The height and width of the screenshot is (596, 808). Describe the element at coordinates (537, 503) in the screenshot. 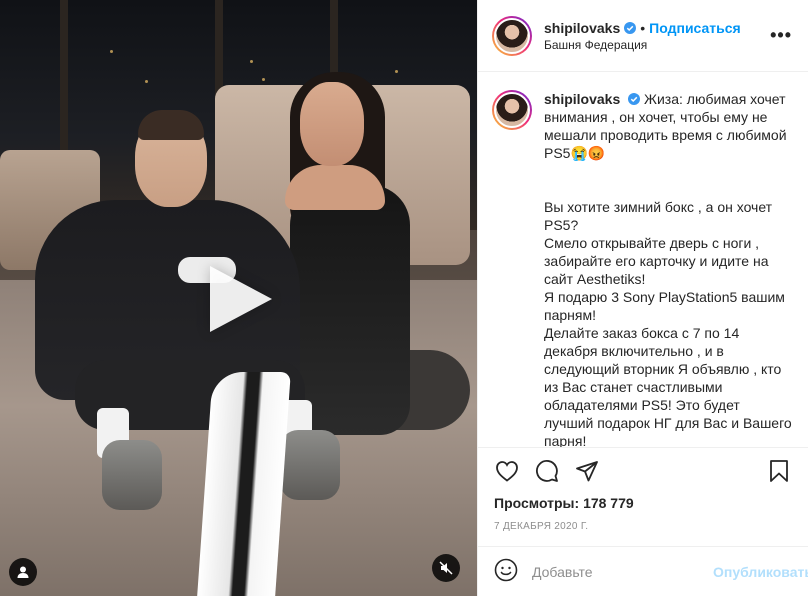

I see `views-label: Просмотры:` at that location.